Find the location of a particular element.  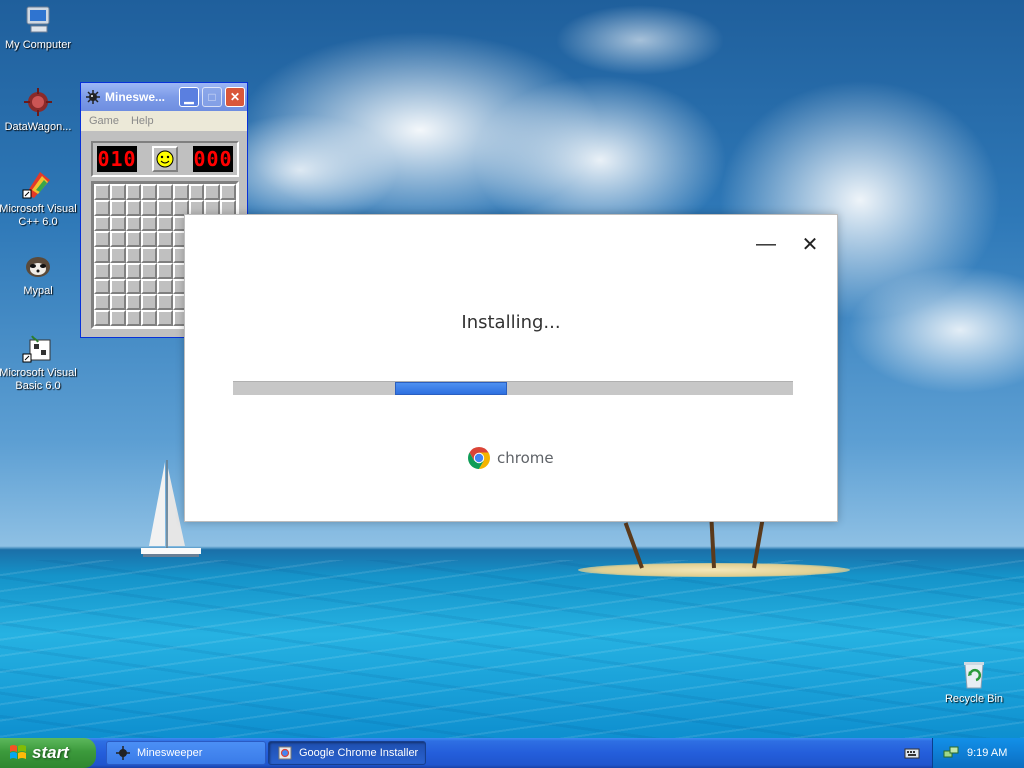

minesweeper-titlebar: Mineswe... ▁ □ ✕ is located at coordinates (164, 97).